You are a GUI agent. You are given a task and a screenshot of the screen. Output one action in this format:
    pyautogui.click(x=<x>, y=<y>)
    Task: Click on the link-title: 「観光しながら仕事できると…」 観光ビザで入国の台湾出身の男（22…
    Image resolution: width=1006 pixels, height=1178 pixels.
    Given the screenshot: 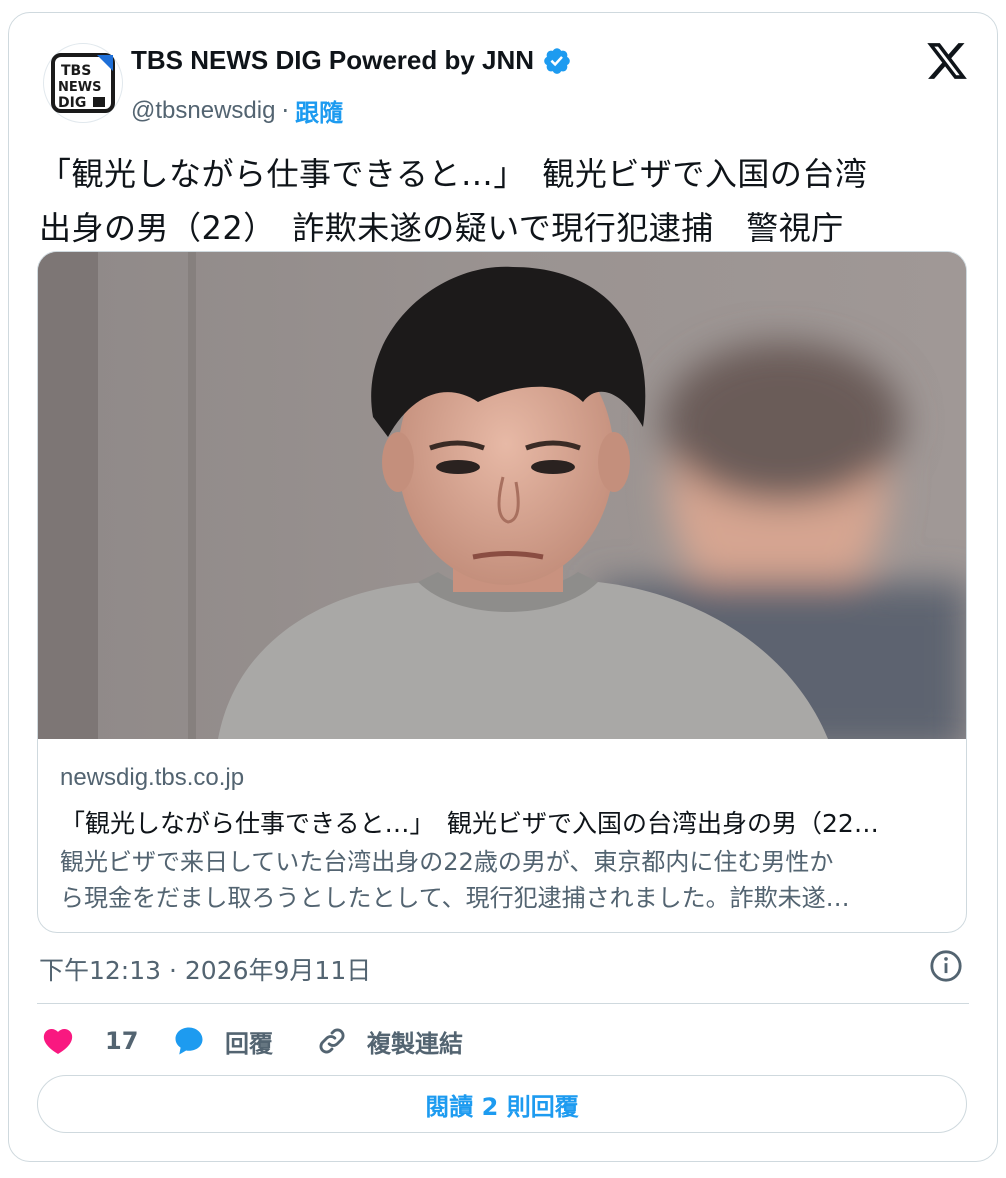 What is the action you would take?
    pyautogui.click(x=502, y=824)
    